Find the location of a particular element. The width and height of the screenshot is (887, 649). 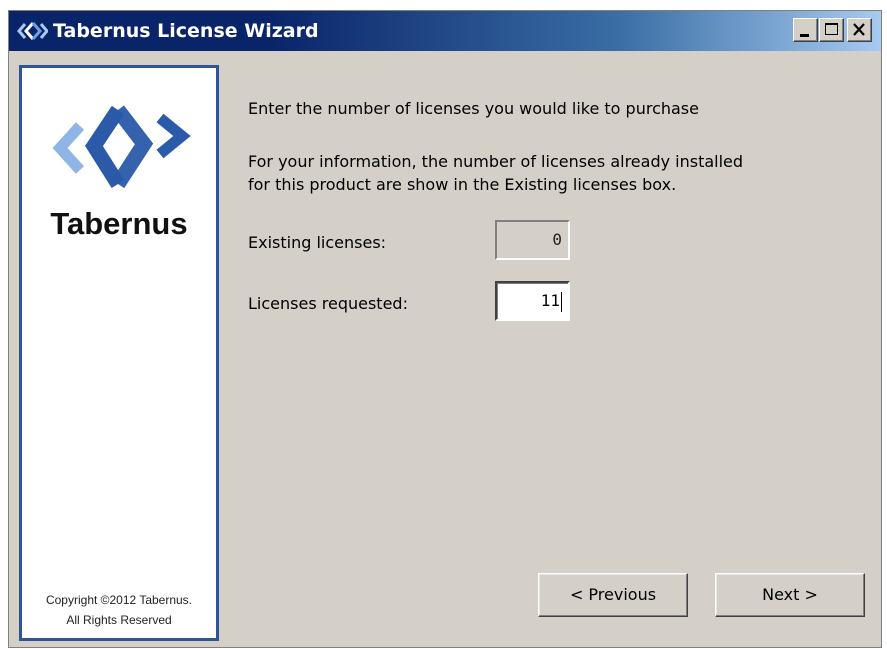

maximize-button is located at coordinates (831, 30).